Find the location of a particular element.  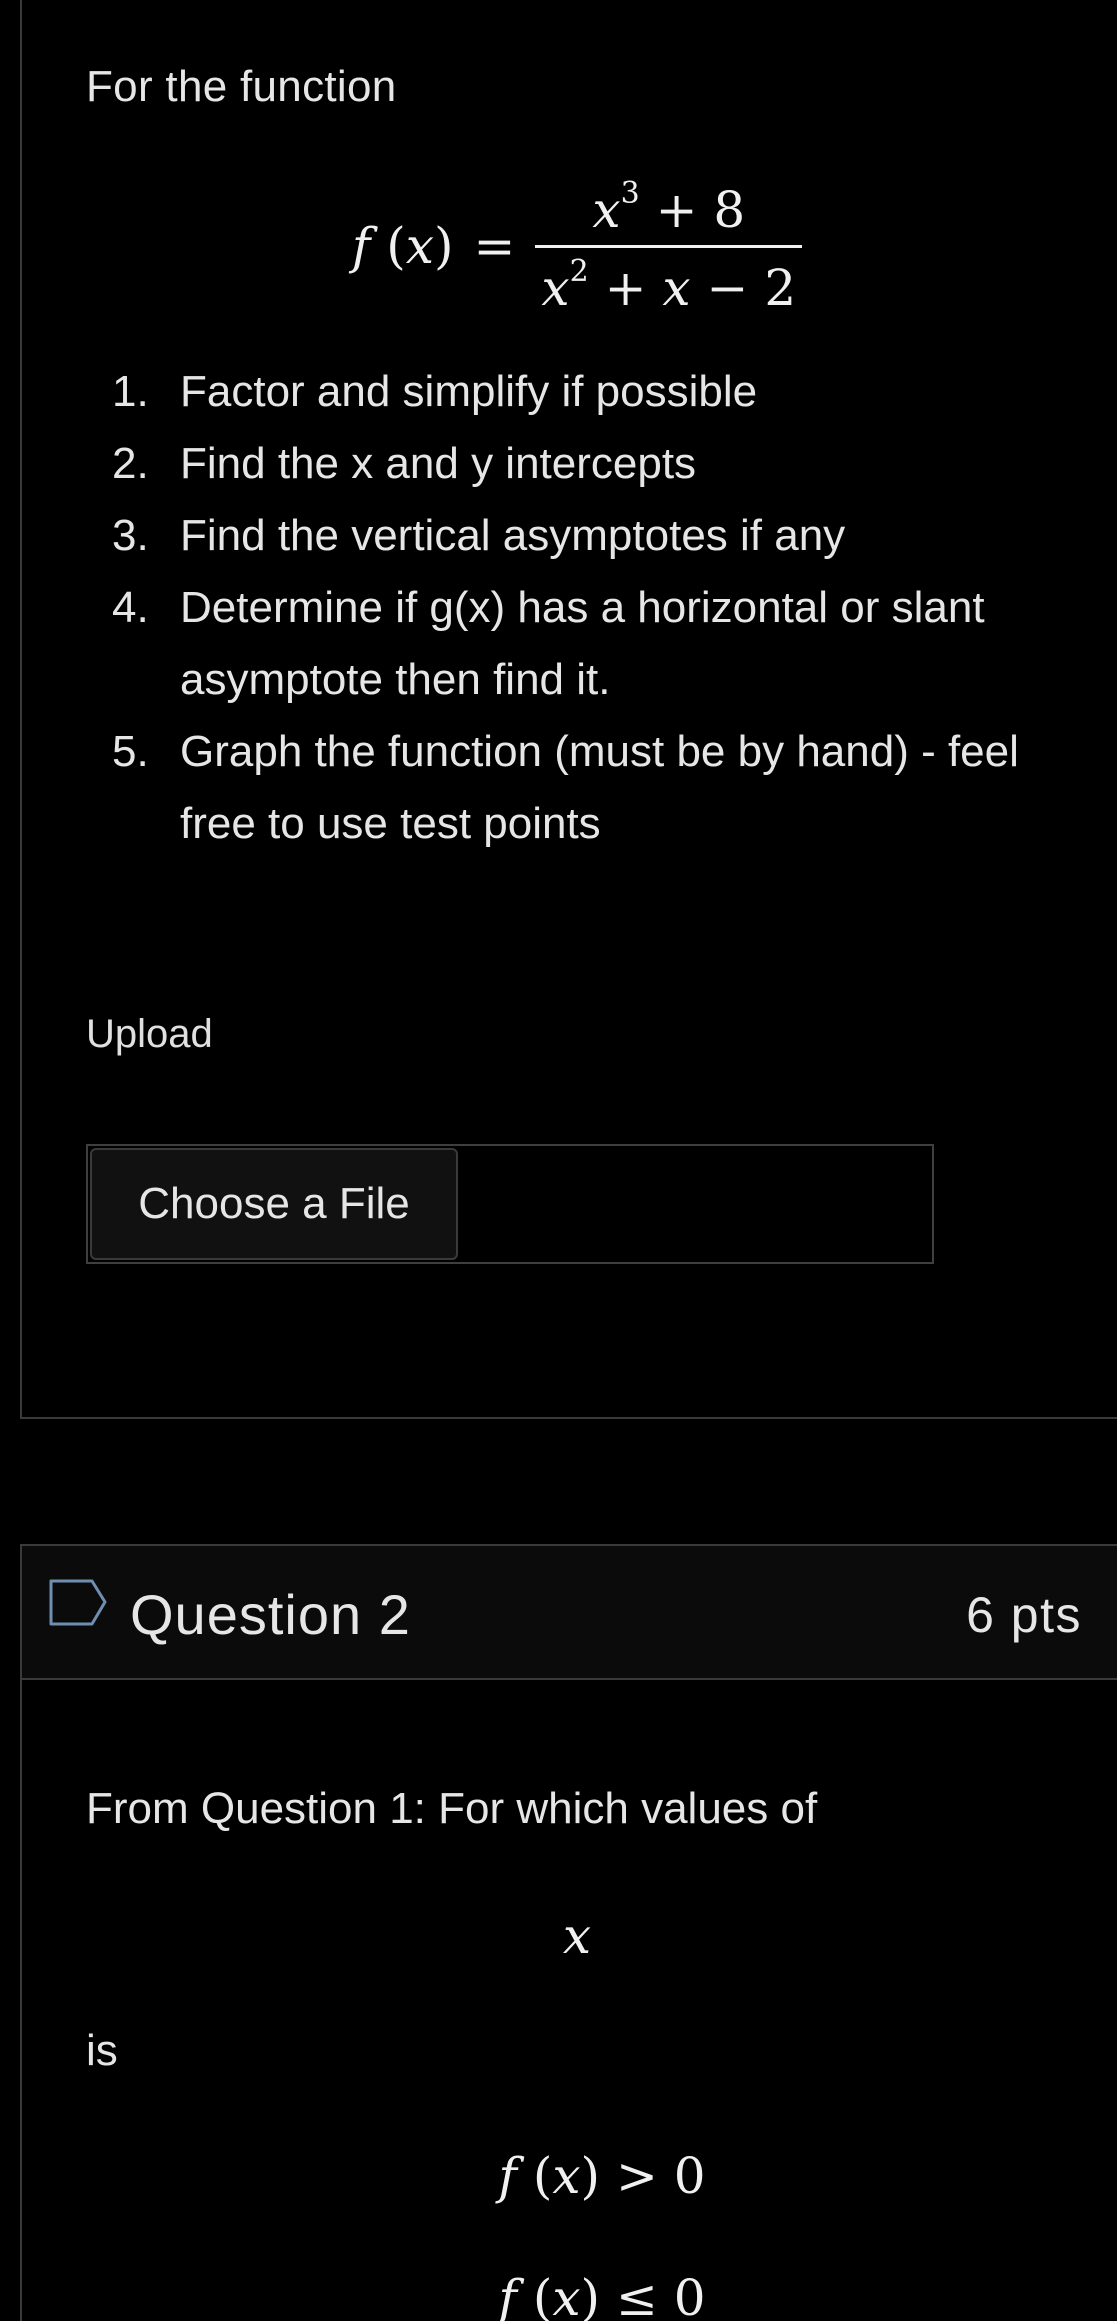

numerator: x3 + 8 is located at coordinates (668, 210).